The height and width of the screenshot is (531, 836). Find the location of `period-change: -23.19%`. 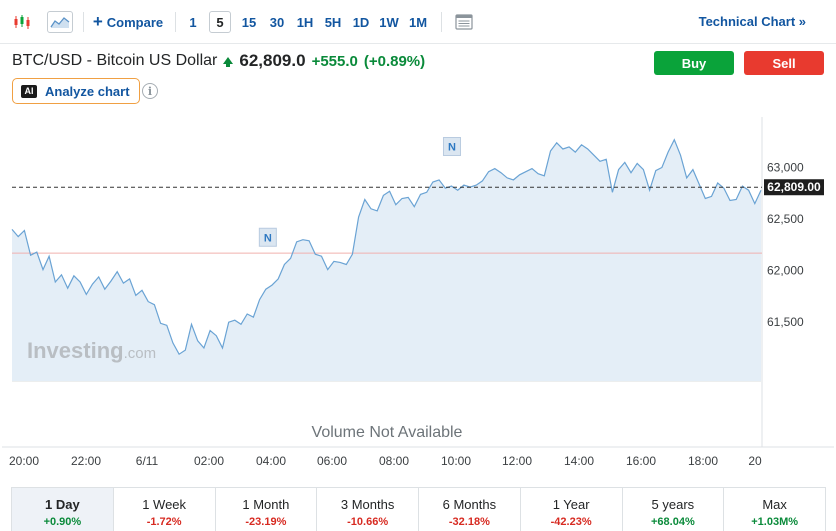

period-change: -23.19% is located at coordinates (266, 522).